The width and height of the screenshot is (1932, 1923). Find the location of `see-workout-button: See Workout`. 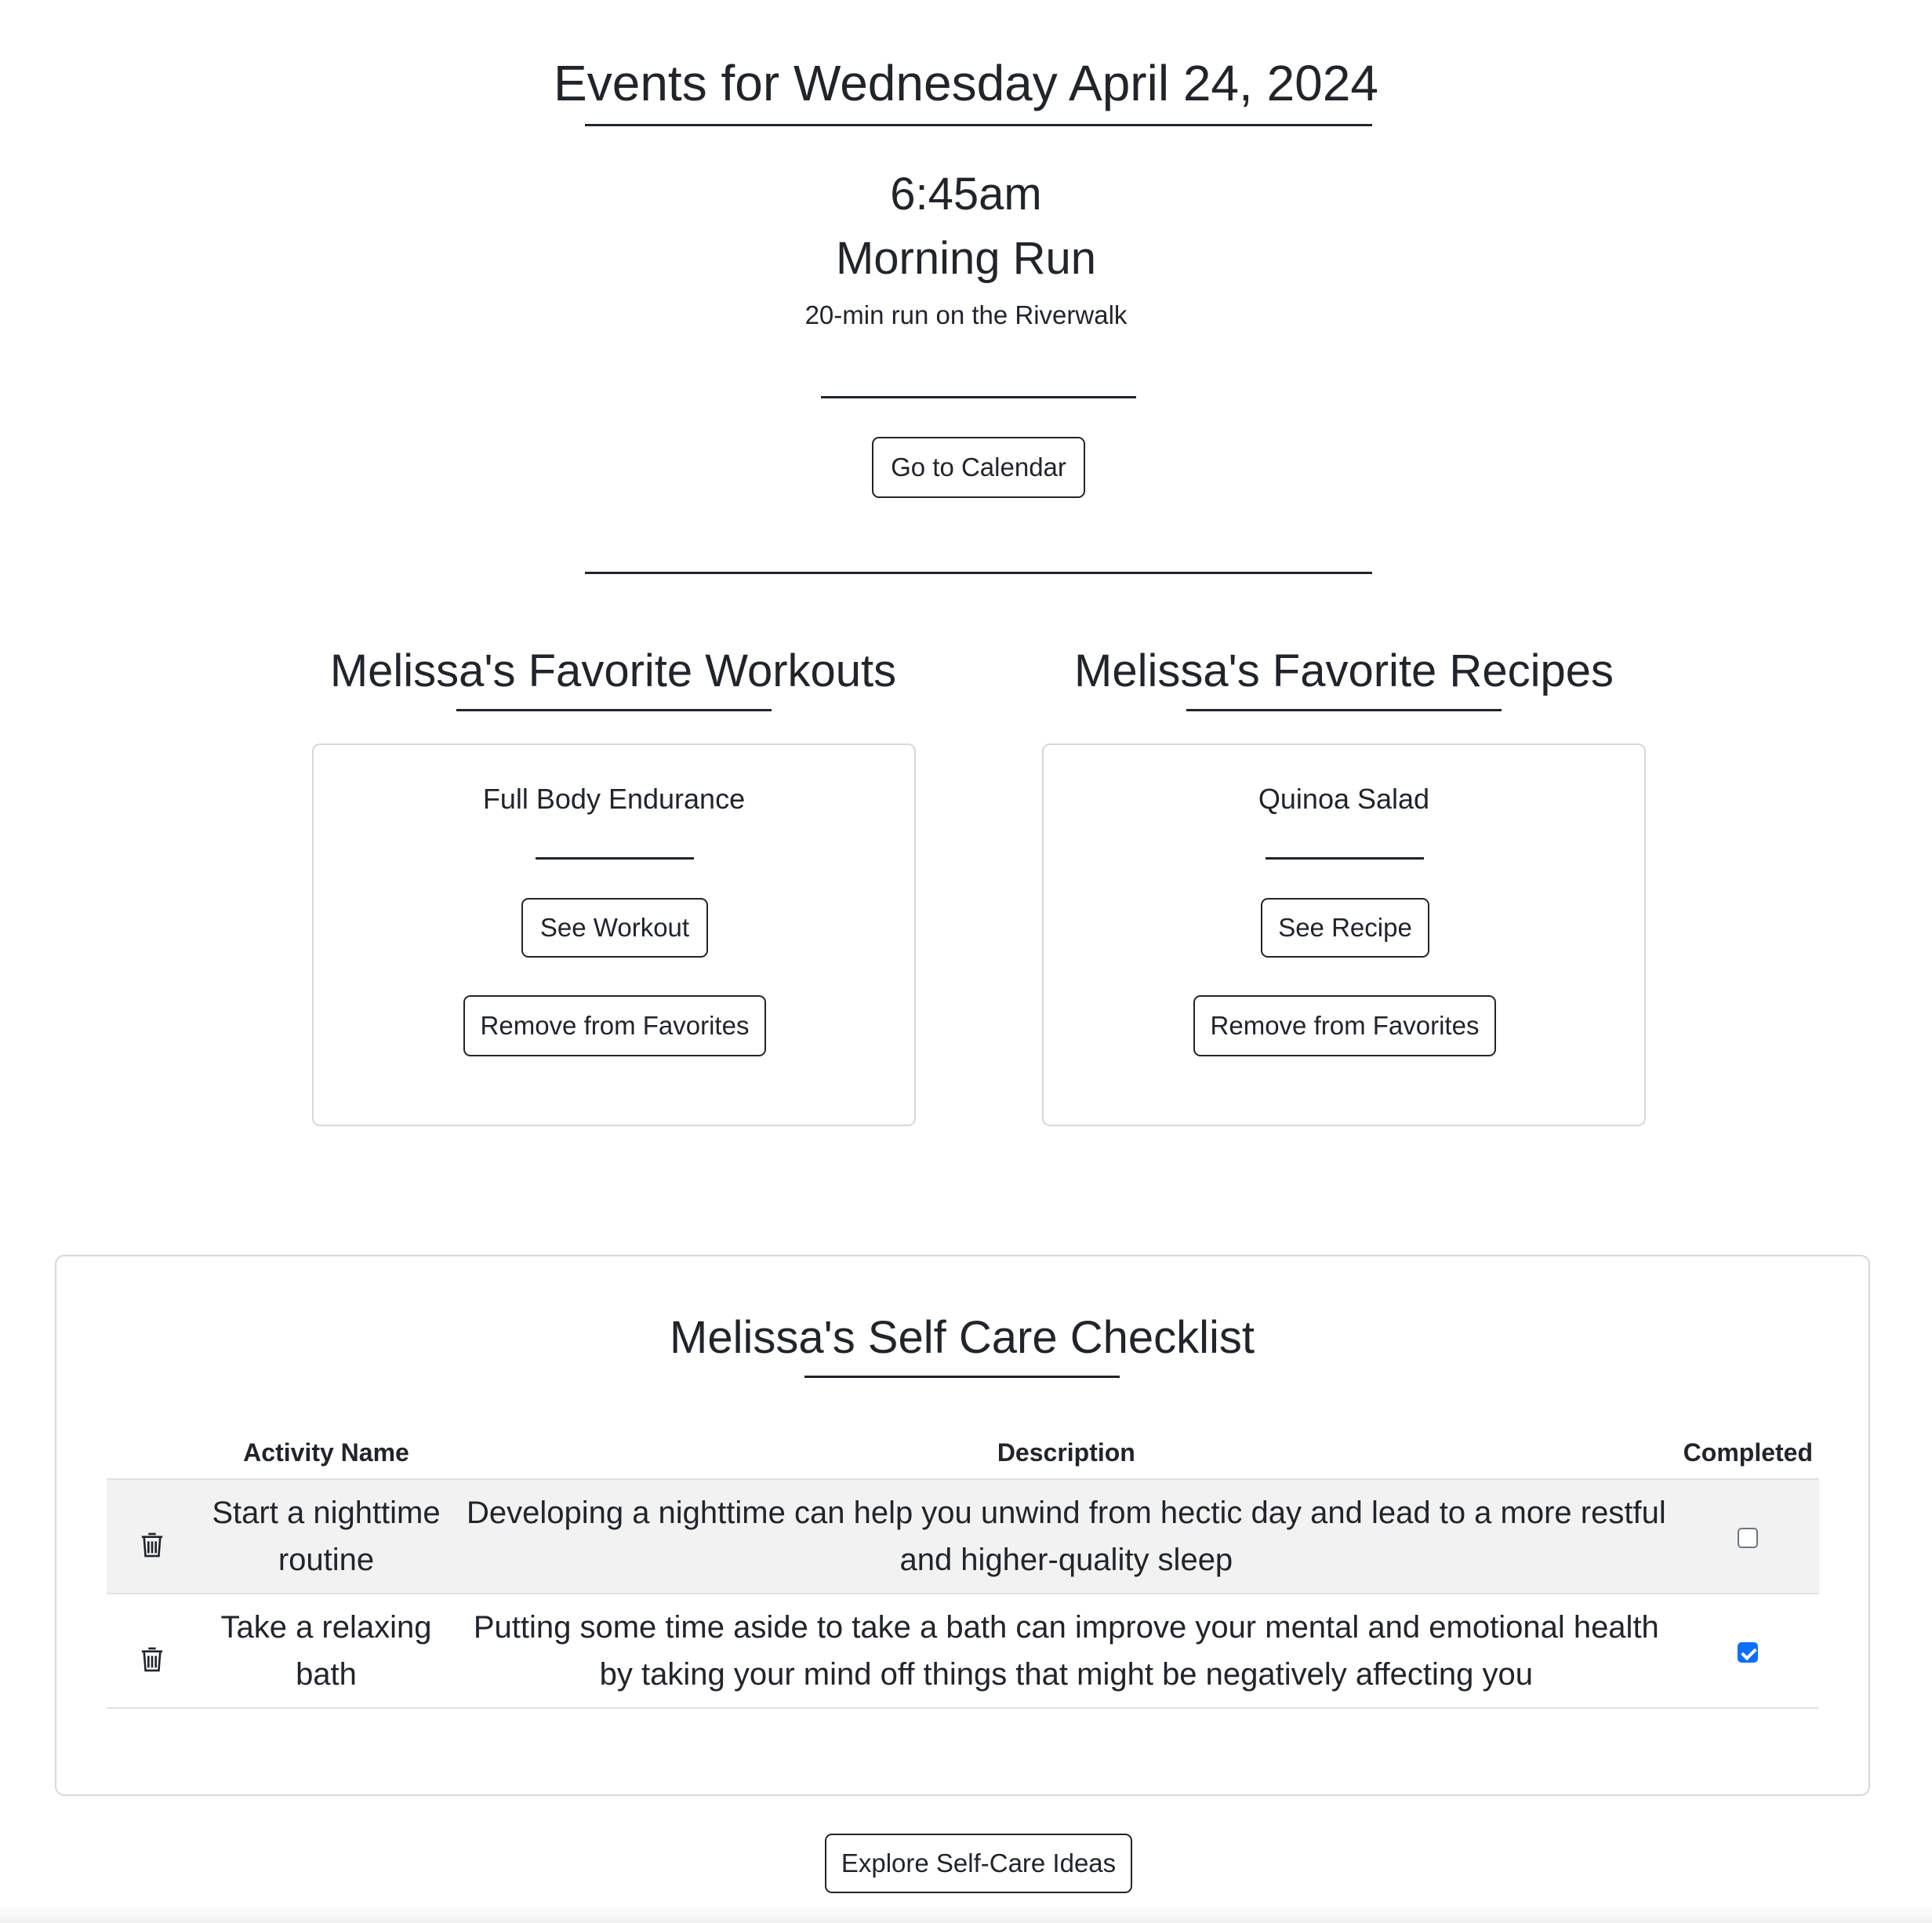

see-workout-button: See Workout is located at coordinates (614, 928).